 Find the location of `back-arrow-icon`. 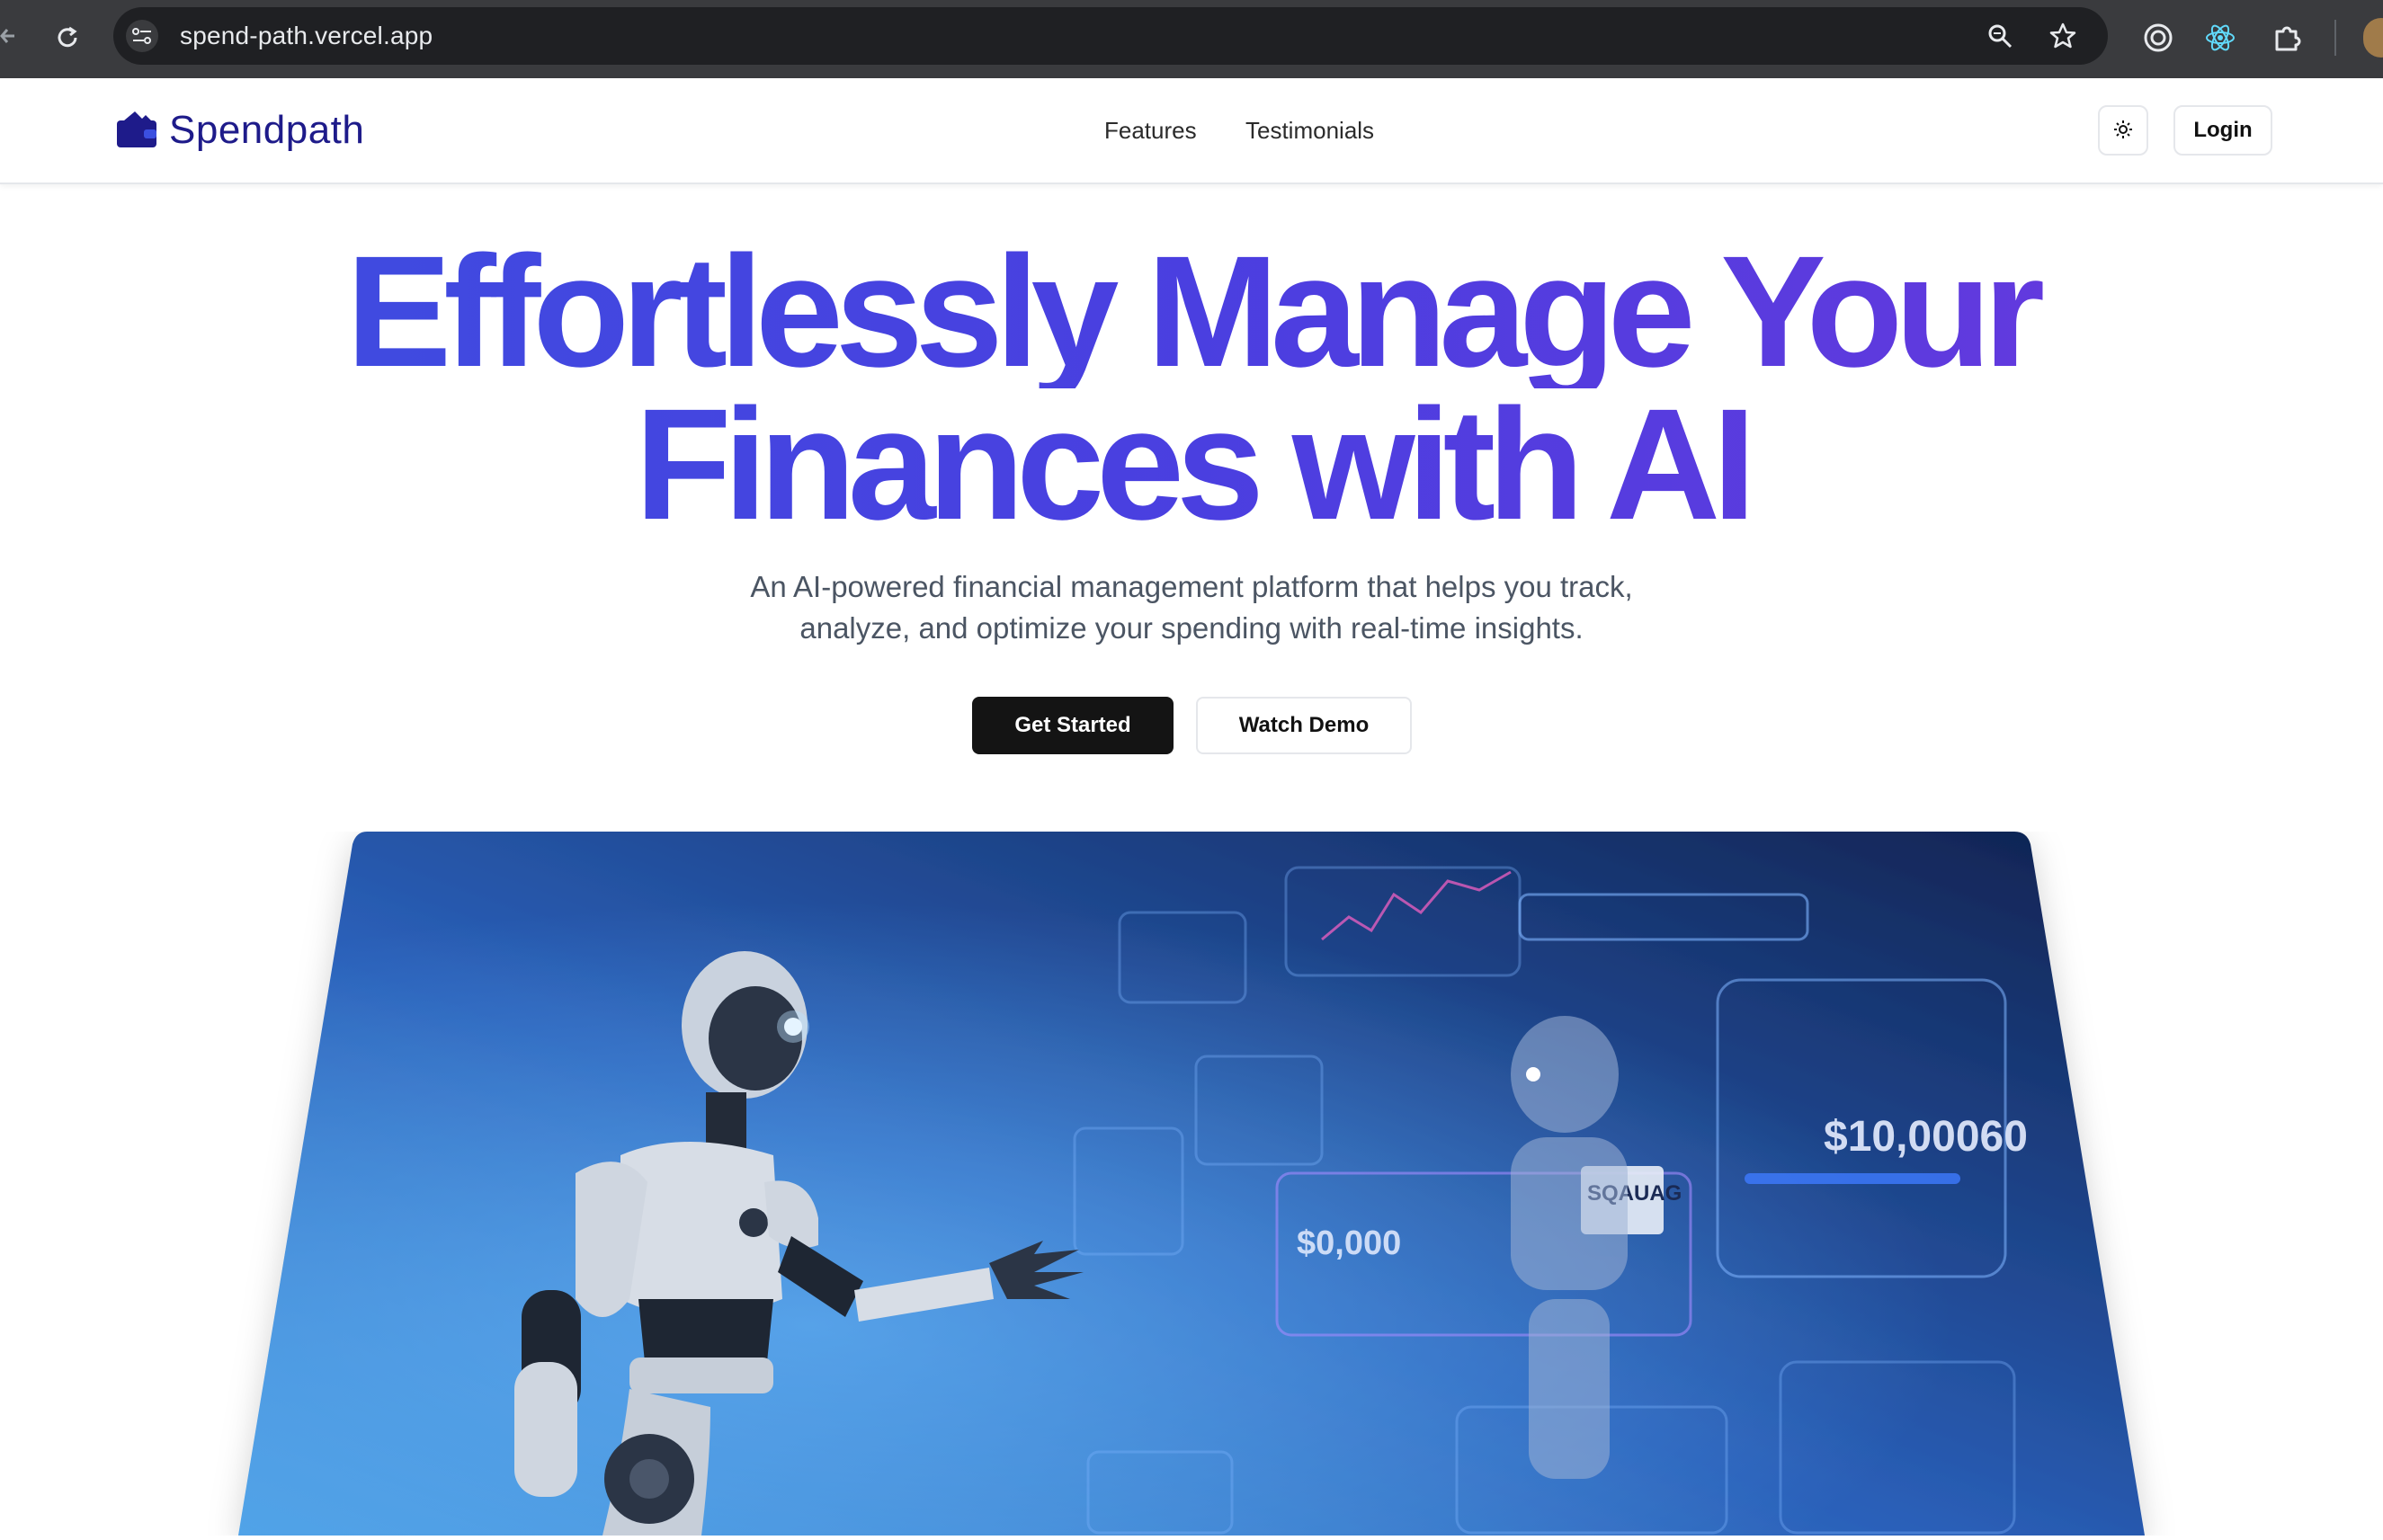

back-arrow-icon is located at coordinates (8, 36).